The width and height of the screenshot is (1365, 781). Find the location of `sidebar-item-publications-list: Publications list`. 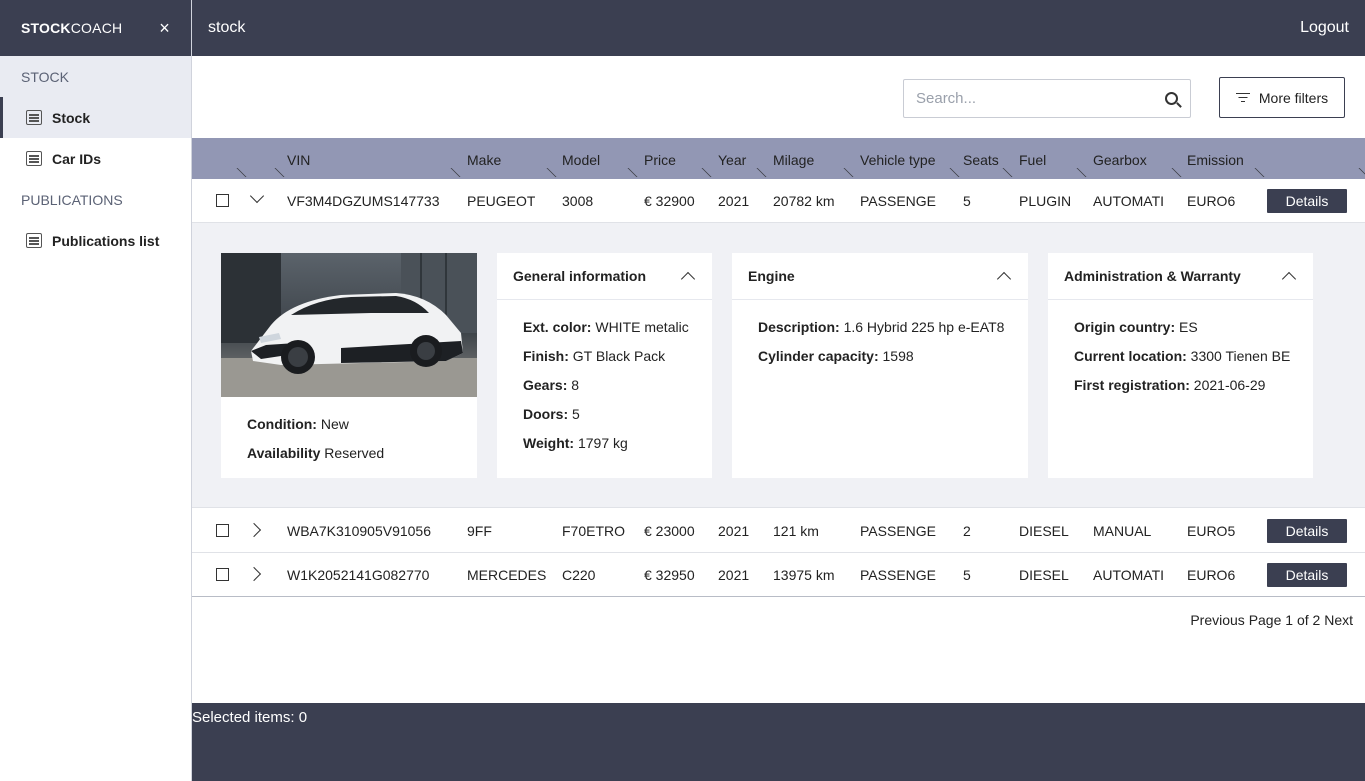

sidebar-item-publications-list: Publications list is located at coordinates (95, 240).